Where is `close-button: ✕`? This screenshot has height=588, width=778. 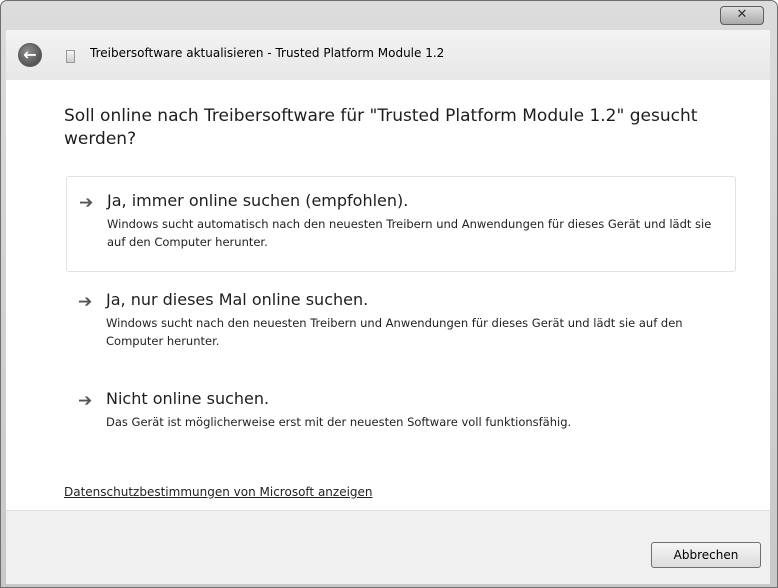
close-button: ✕ is located at coordinates (742, 15).